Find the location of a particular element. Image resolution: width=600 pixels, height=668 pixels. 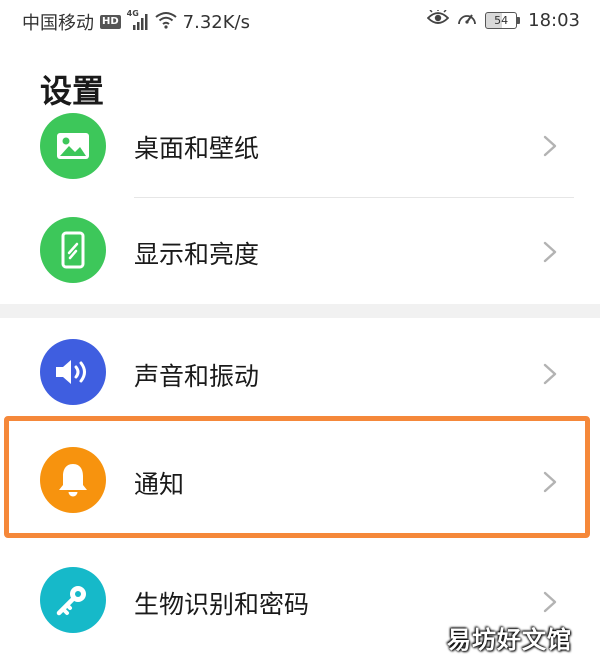

settings-item-wallpaper: 桌面和壁纸 is located at coordinates (300, 146).